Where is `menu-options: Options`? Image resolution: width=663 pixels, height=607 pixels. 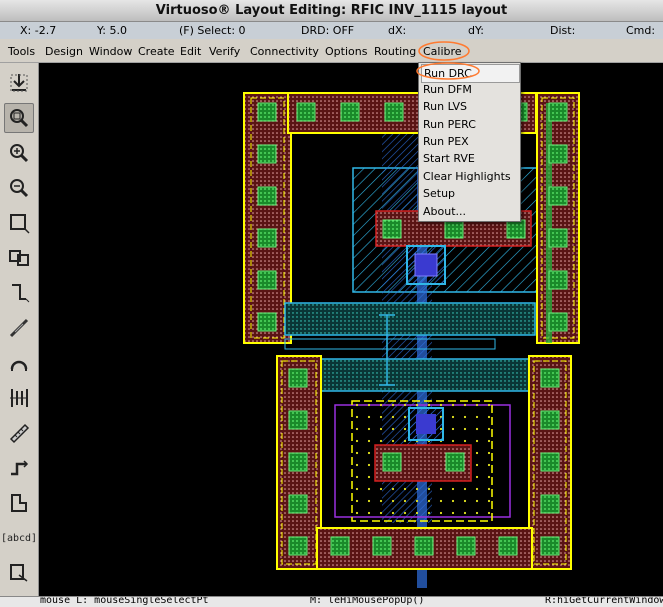
menu-options: Options is located at coordinates (346, 51).